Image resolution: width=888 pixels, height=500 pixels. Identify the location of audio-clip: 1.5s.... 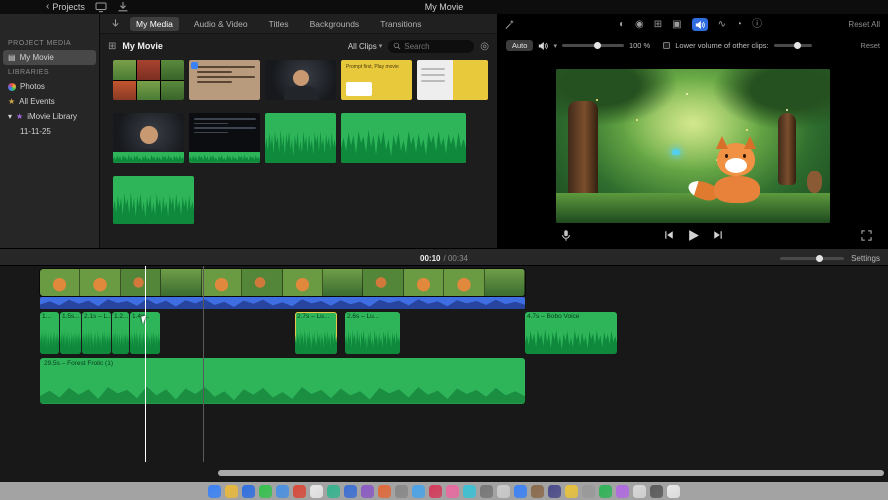
(70, 333).